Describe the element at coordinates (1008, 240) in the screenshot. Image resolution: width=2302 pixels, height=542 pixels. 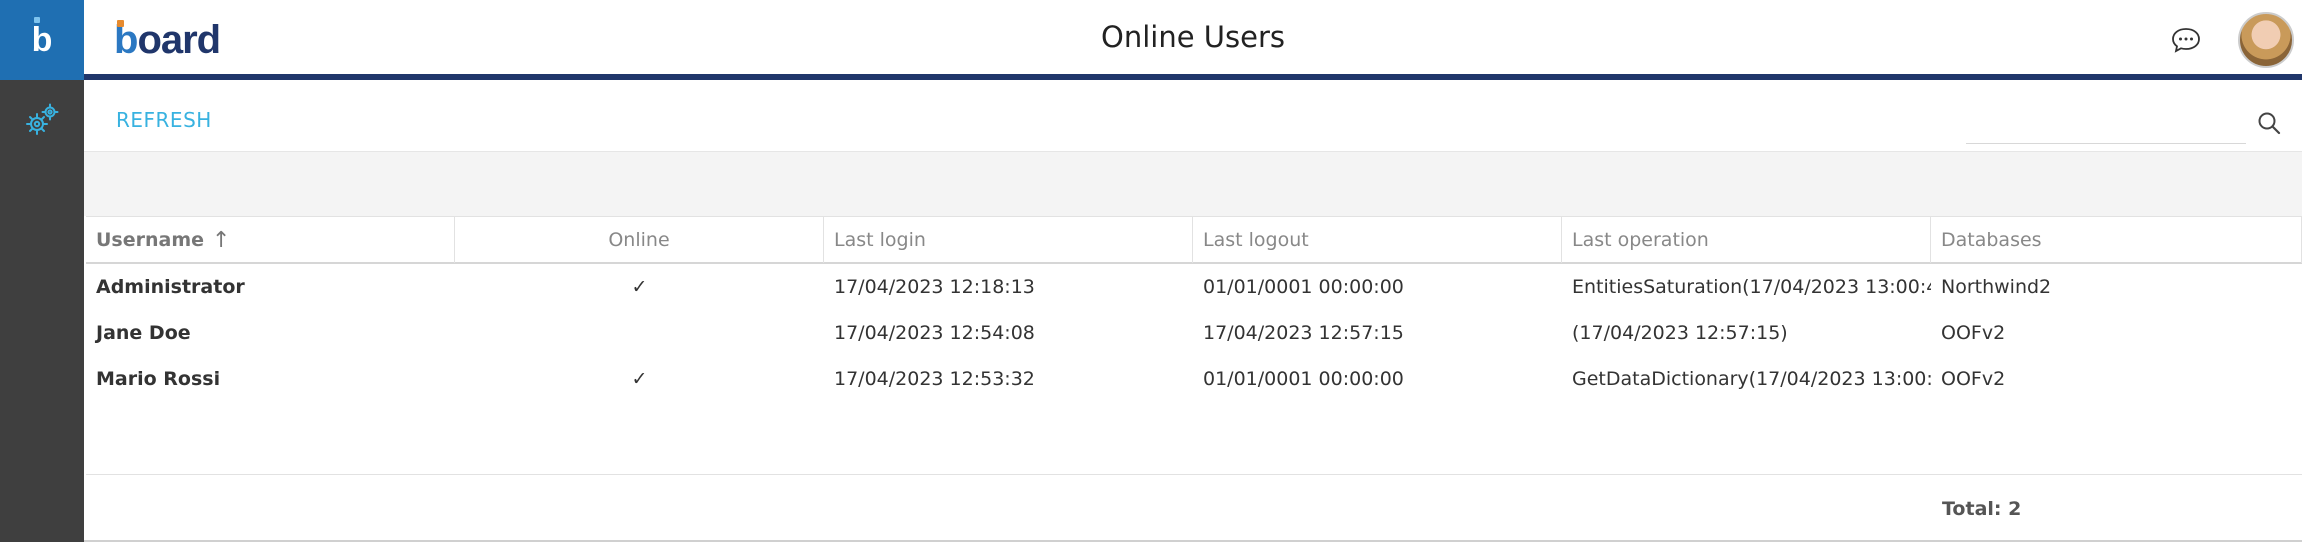
I see `column-header-last-login: Last login` at that location.